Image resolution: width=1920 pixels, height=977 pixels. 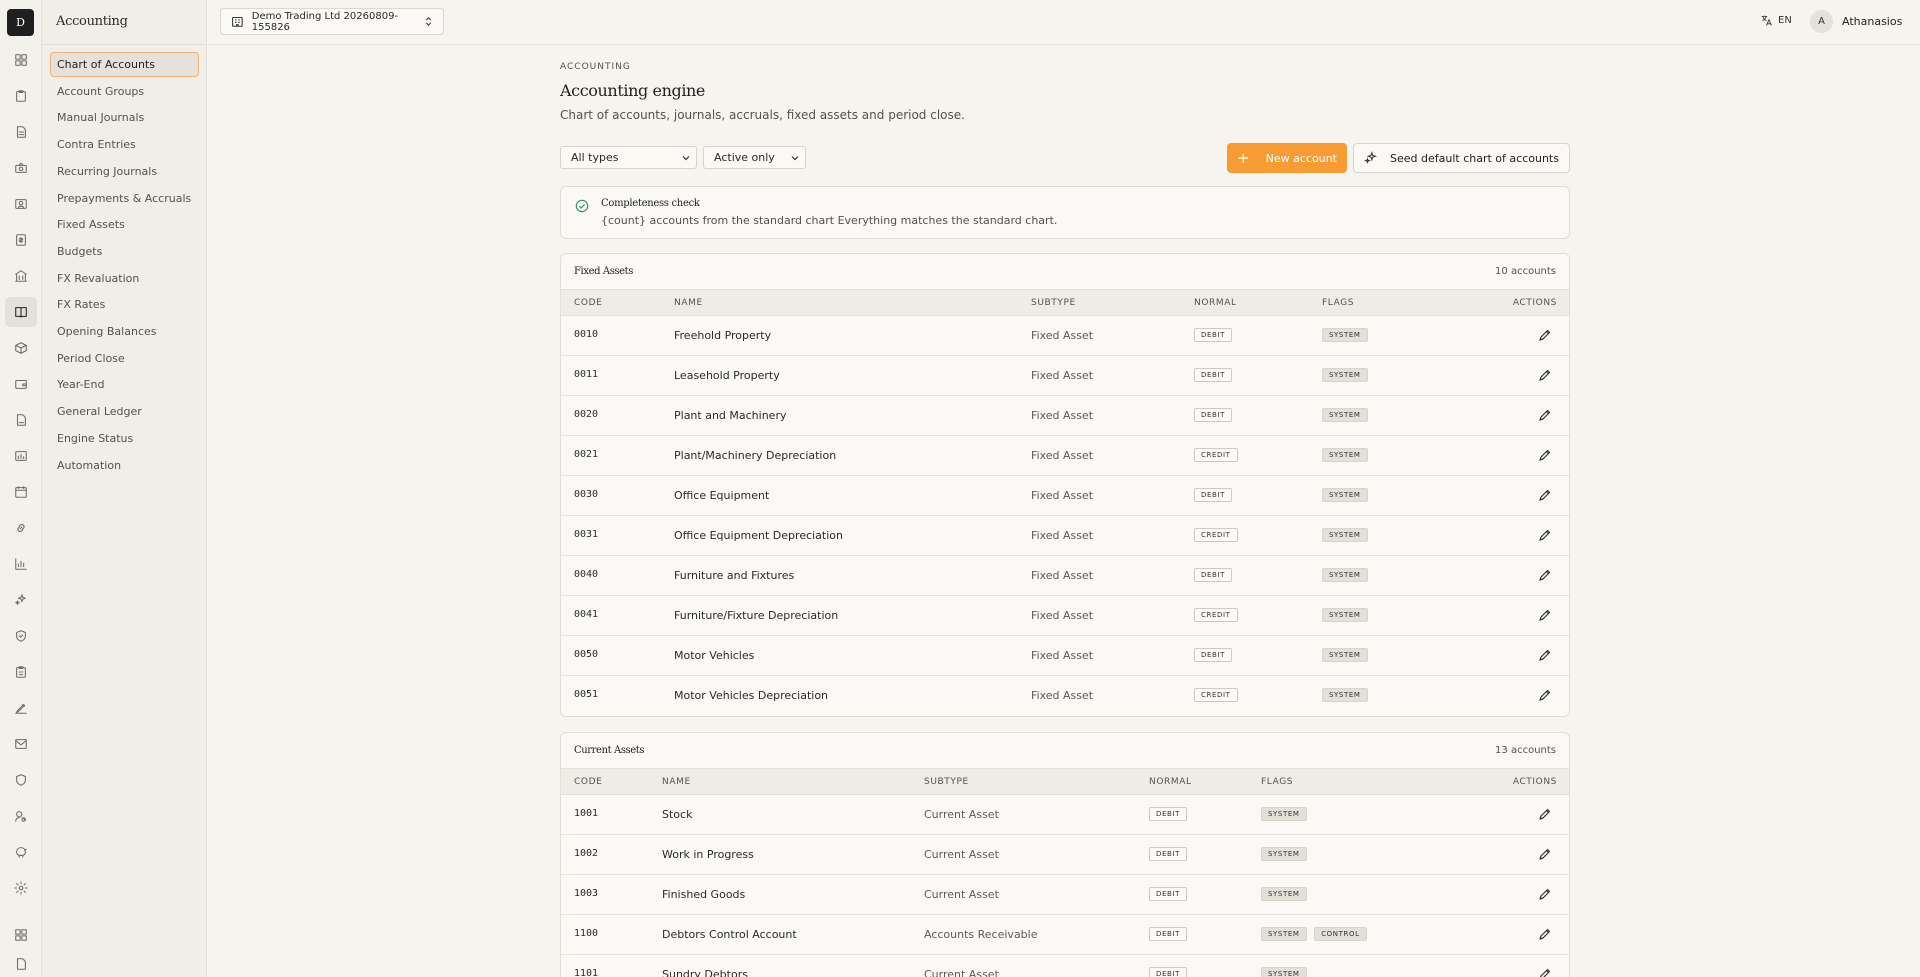 I want to click on piggy-bank-icon, so click(x=21, y=852).